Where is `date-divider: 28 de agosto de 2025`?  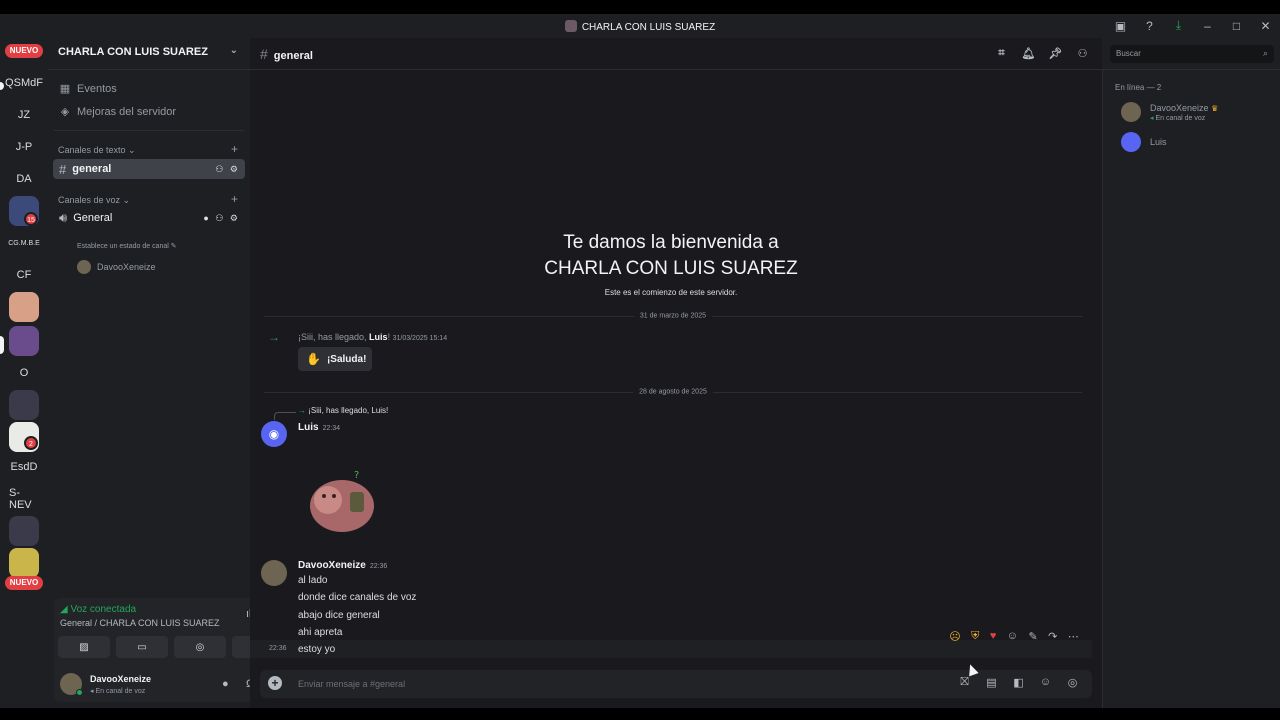 date-divider: 28 de agosto de 2025 is located at coordinates (673, 392).